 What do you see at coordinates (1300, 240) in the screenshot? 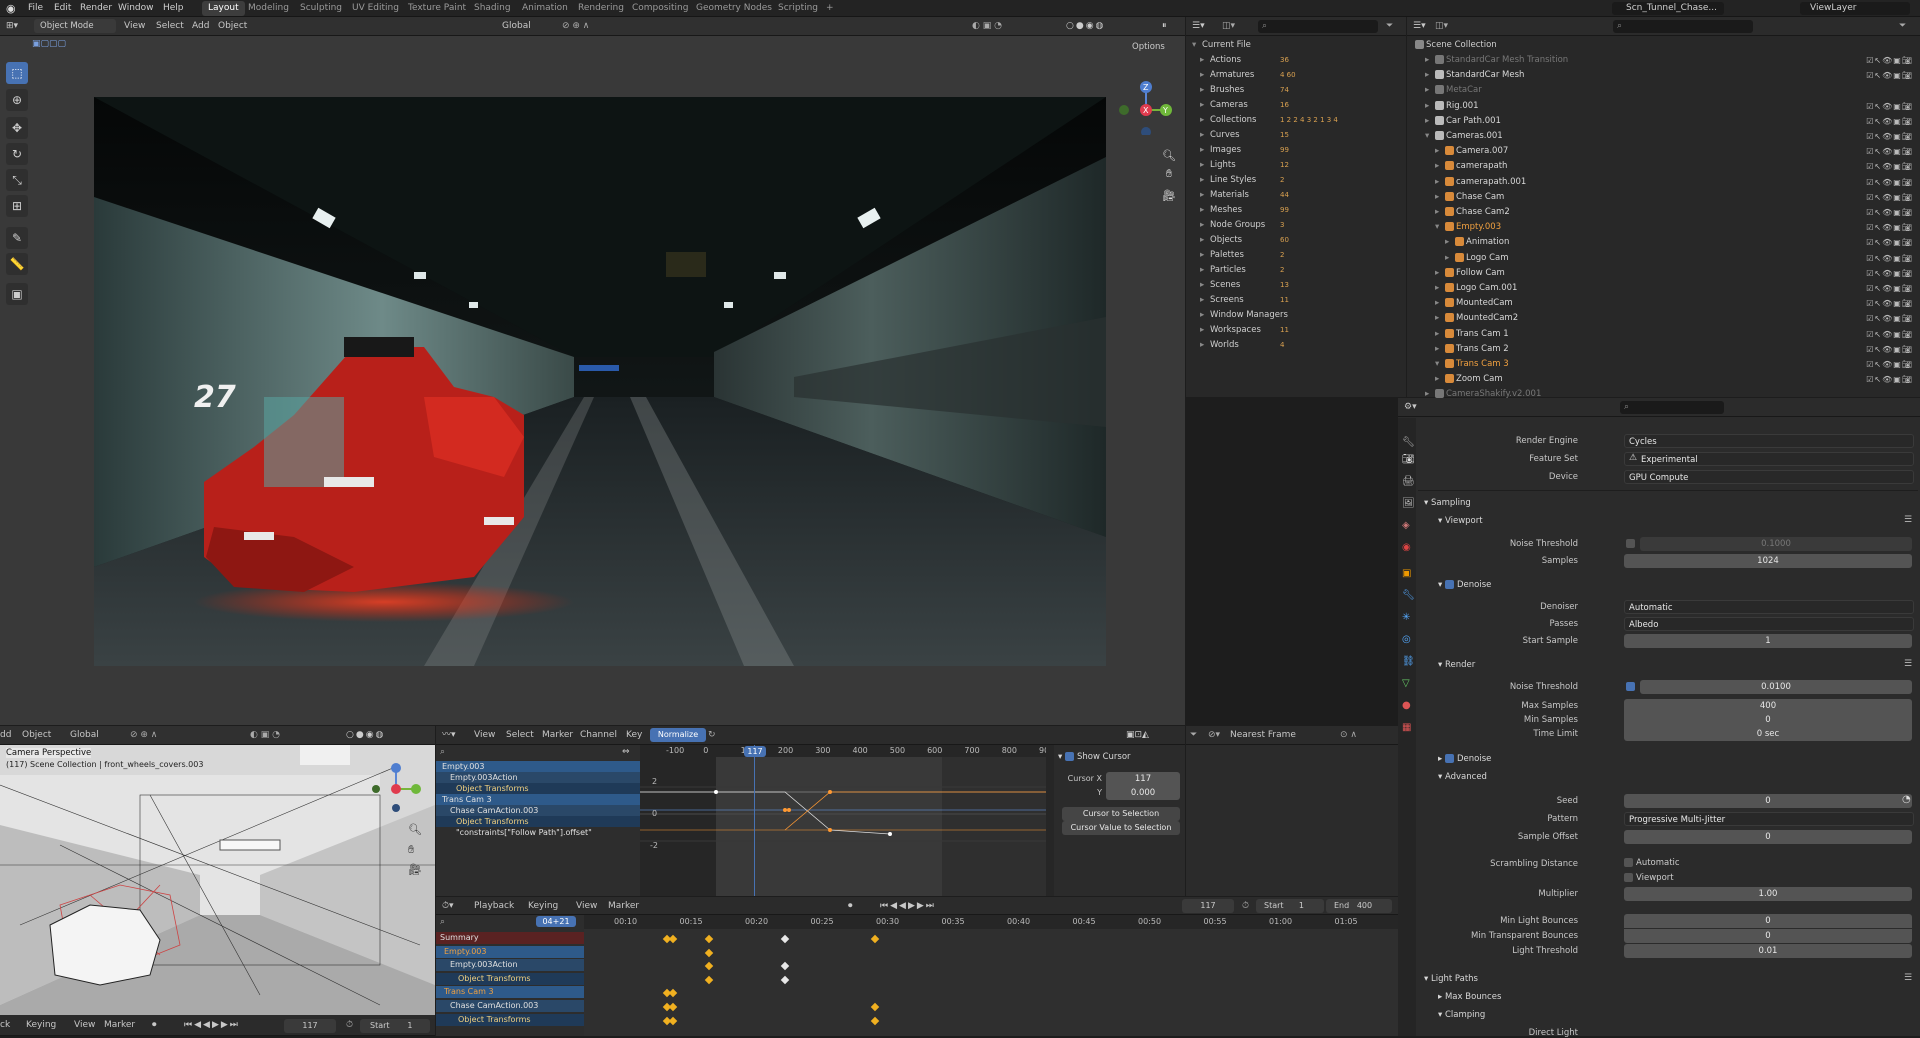
I see `datablock-item: ▸ Objects 60` at bounding box center [1300, 240].